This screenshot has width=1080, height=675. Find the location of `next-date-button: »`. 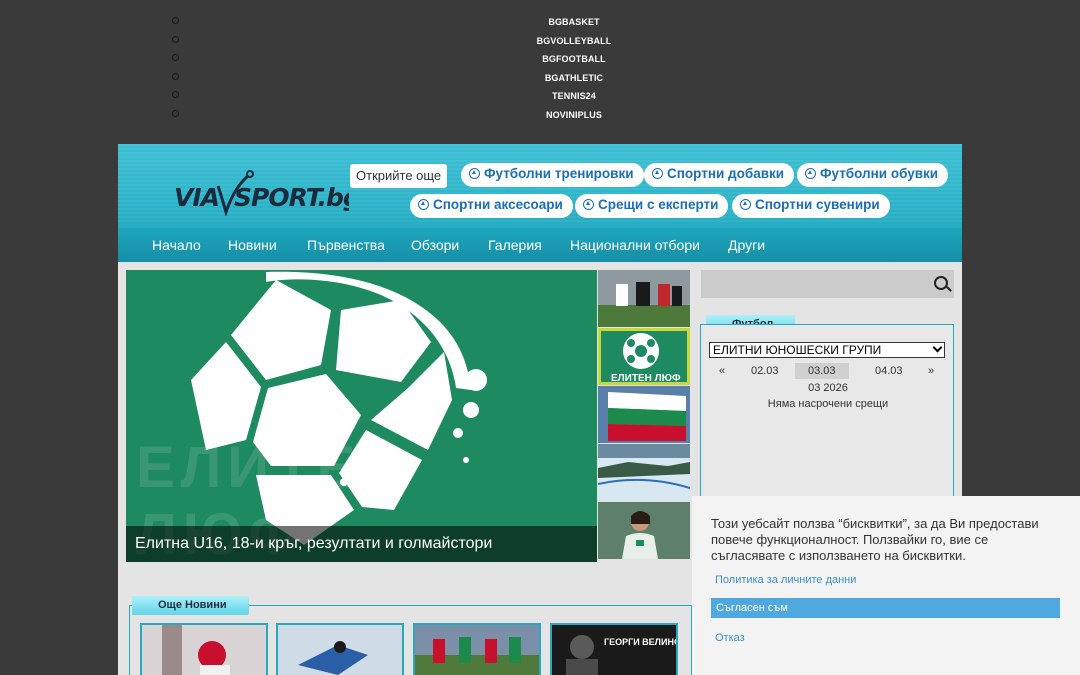

next-date-button: » is located at coordinates (931, 371).